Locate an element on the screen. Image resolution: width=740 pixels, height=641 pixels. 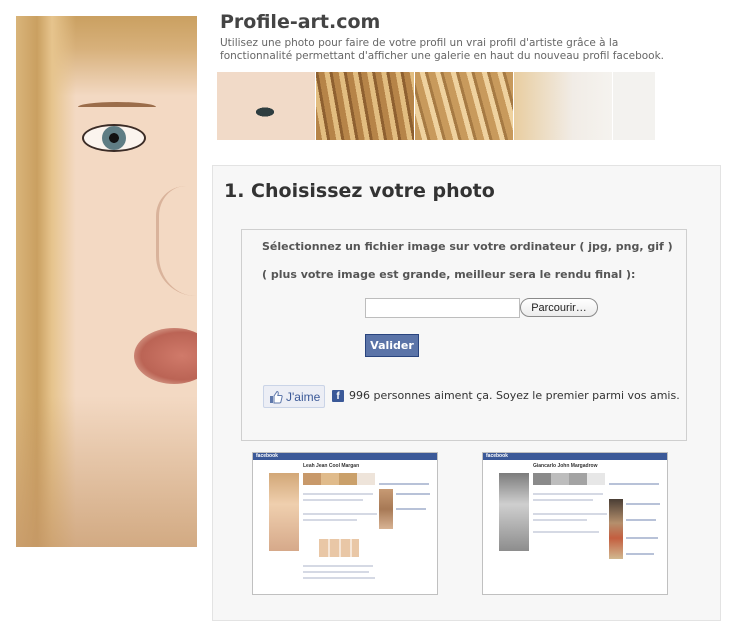
submit-button: Valider is located at coordinates (392, 345).